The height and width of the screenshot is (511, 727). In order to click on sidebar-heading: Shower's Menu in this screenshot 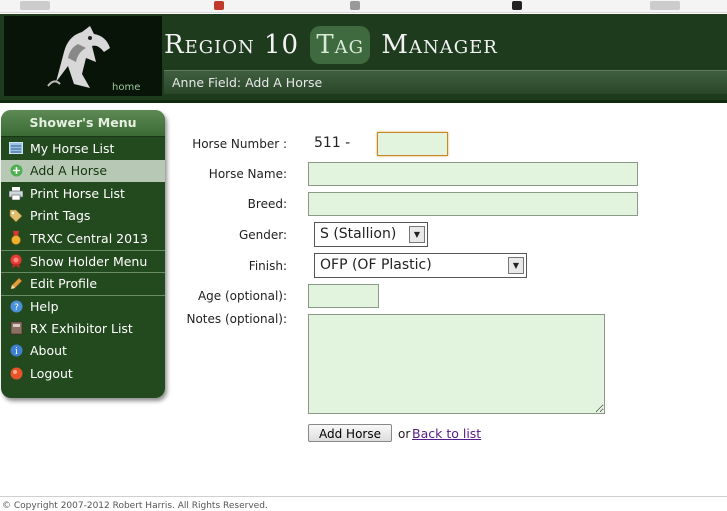, I will do `click(83, 123)`.